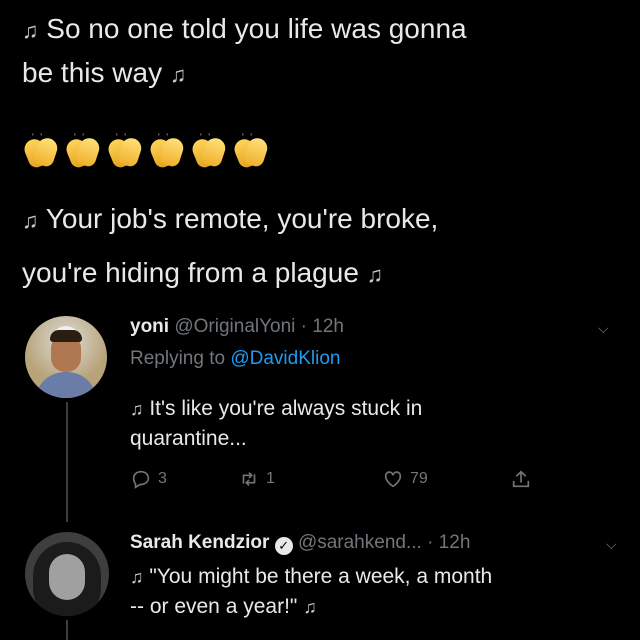 The image size is (640, 640). Describe the element at coordinates (145, 151) in the screenshot. I see `clap-emoji-row: ' ' ' ' ' ' ' ' ' ' ' '` at that location.